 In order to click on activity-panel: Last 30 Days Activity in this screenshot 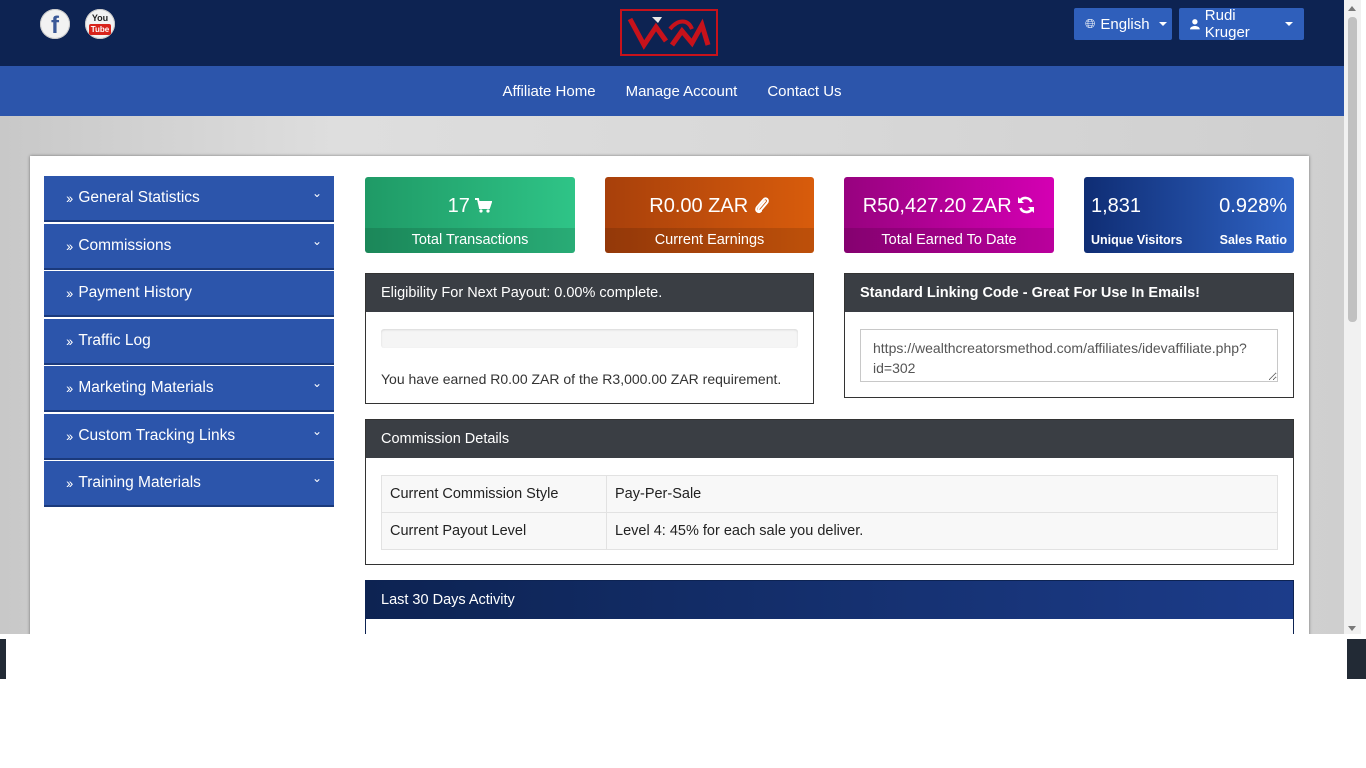, I will do `click(829, 607)`.